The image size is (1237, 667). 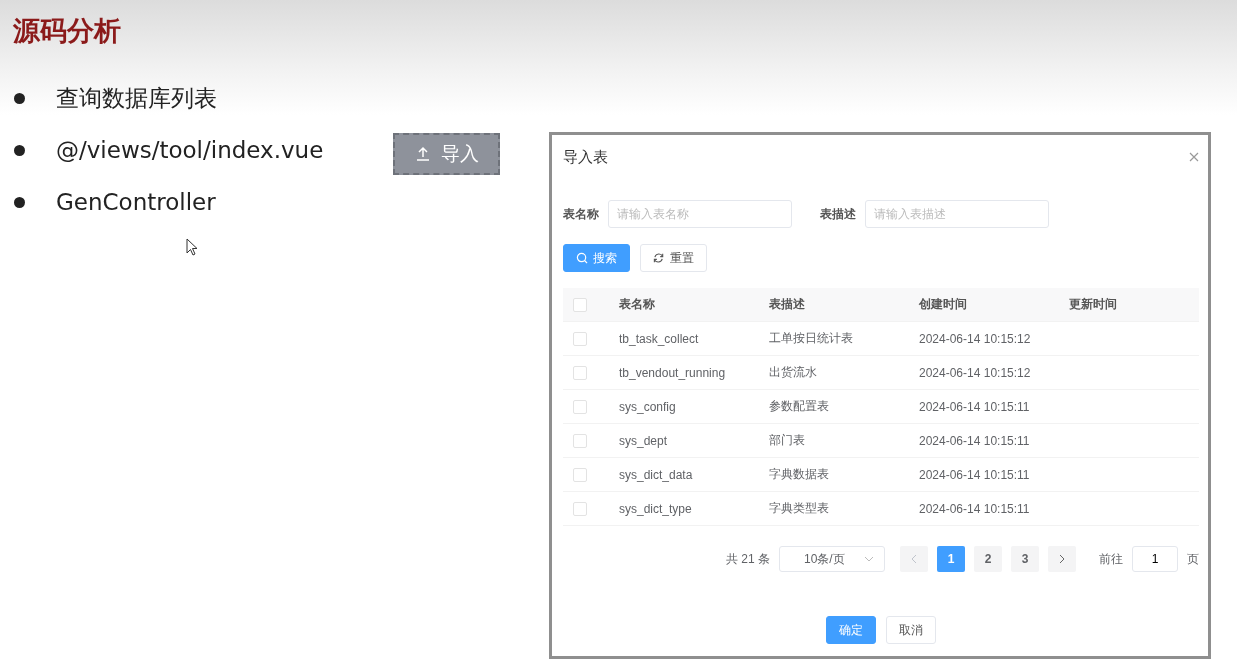 I want to click on close-button, so click(x=1194, y=157).